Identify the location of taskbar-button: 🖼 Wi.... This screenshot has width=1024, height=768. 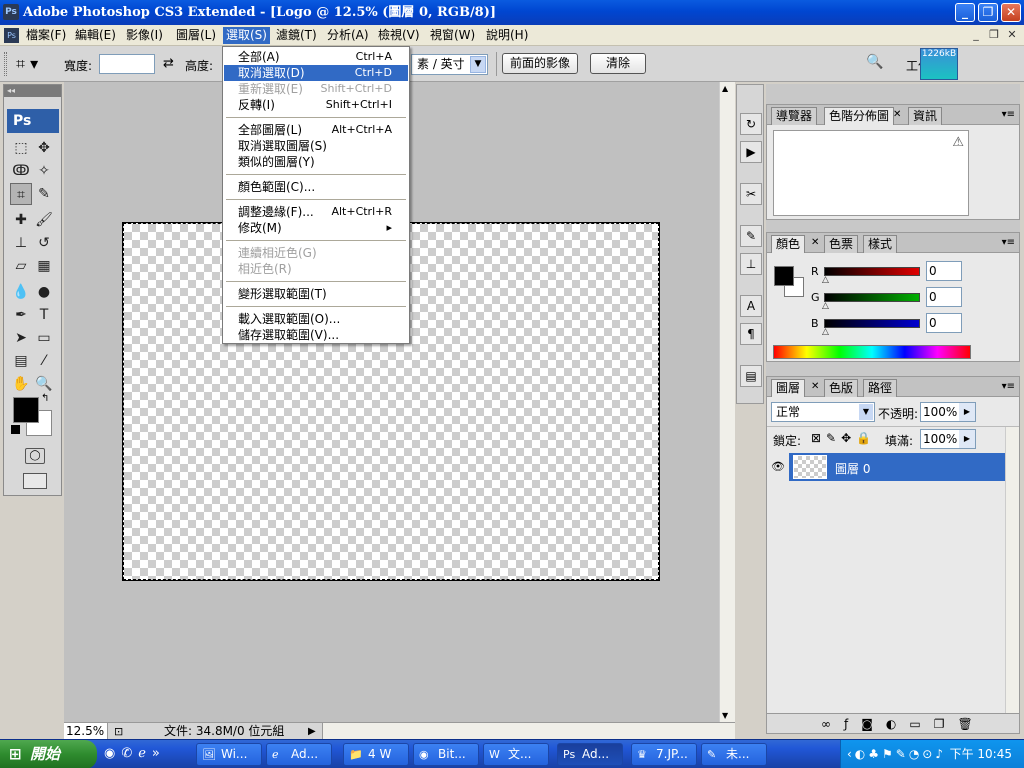
(229, 754).